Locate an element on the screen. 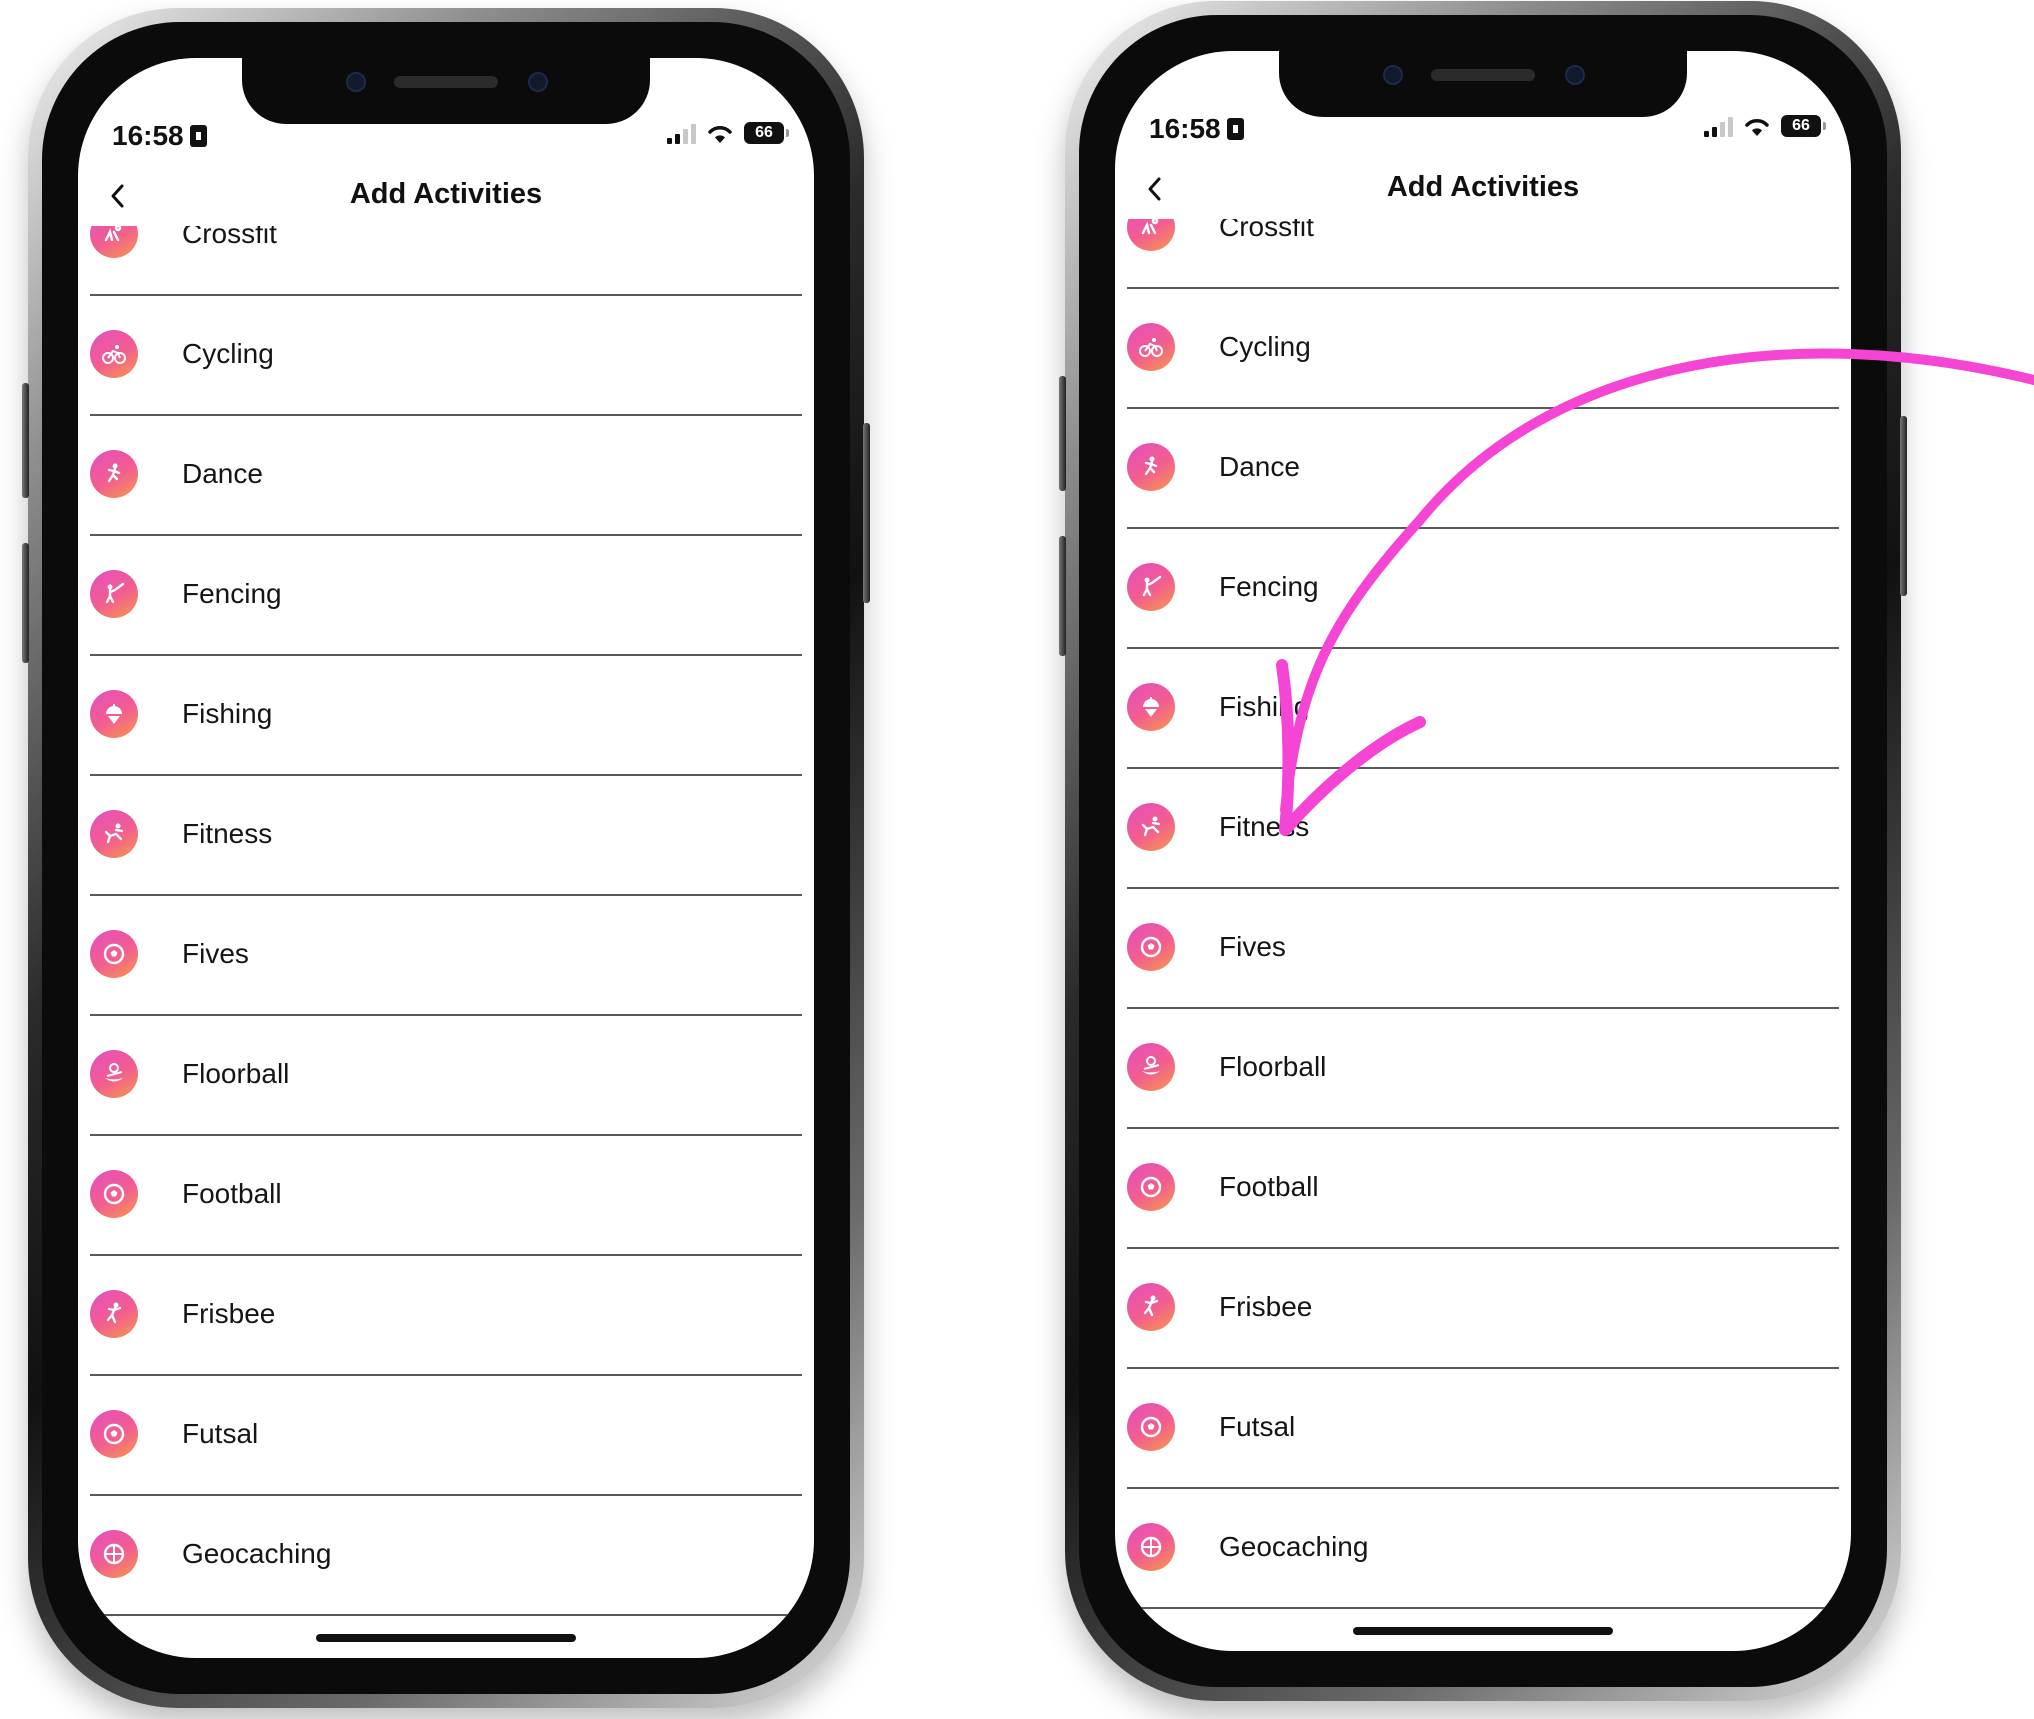 This screenshot has height=1719, width=2034. cellular-signal-icon is located at coordinates (1718, 127).